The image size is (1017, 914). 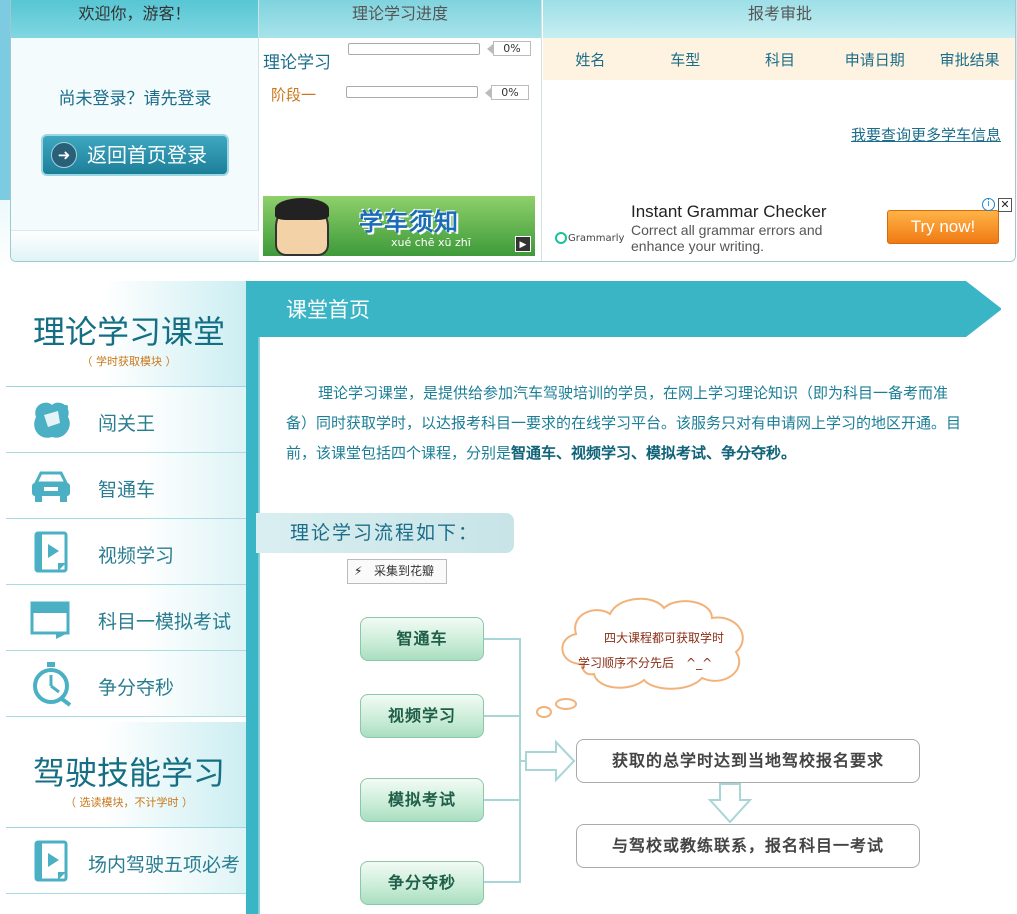 I want to click on learner-notice-ad: 学车须知 xué chē xū zhī ▶, so click(x=399, y=226).